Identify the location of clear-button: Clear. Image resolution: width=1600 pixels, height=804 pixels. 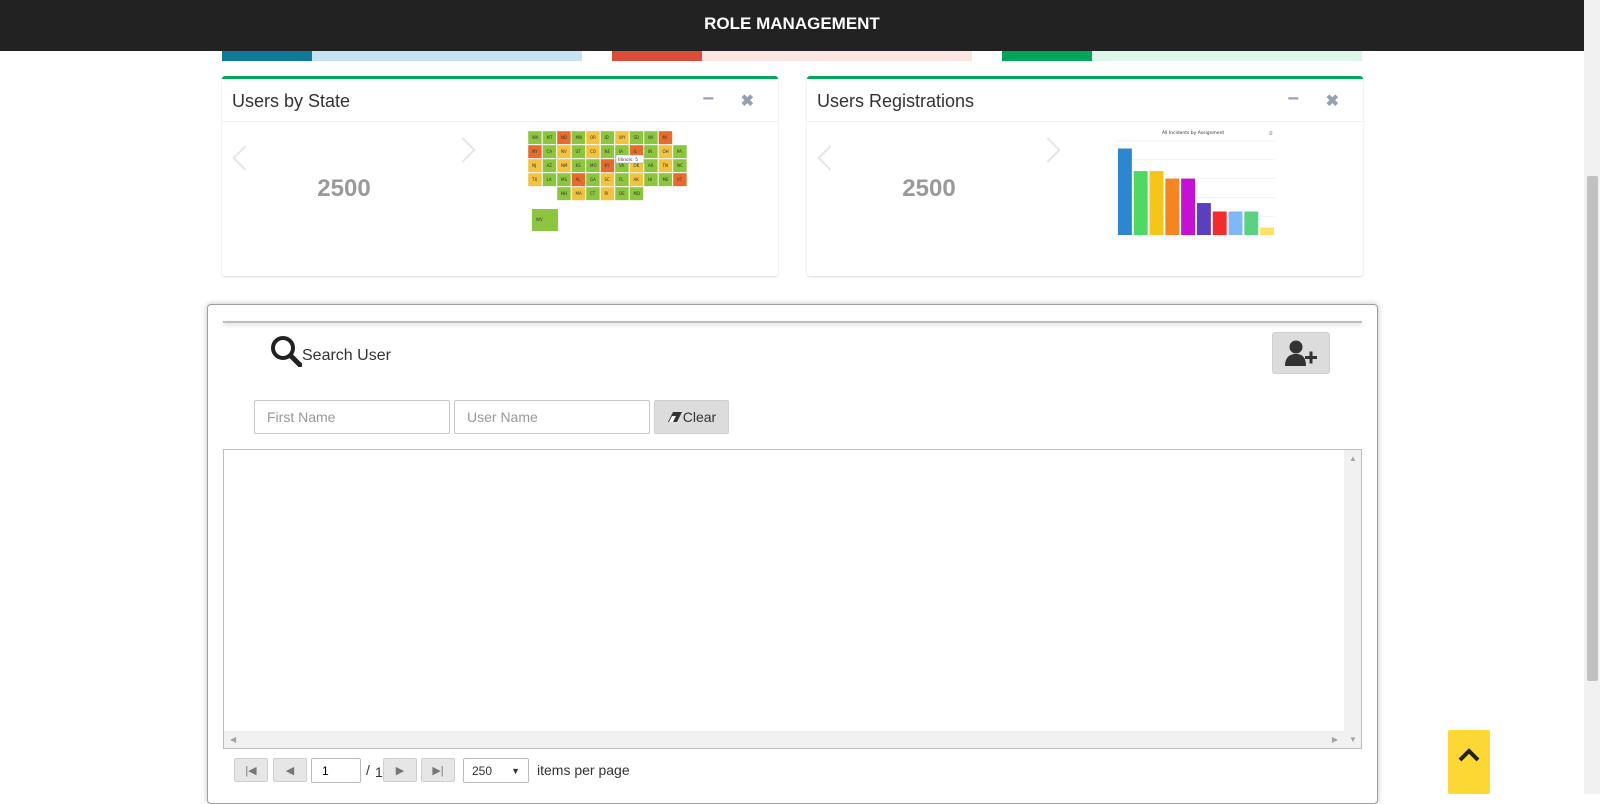
(691, 417).